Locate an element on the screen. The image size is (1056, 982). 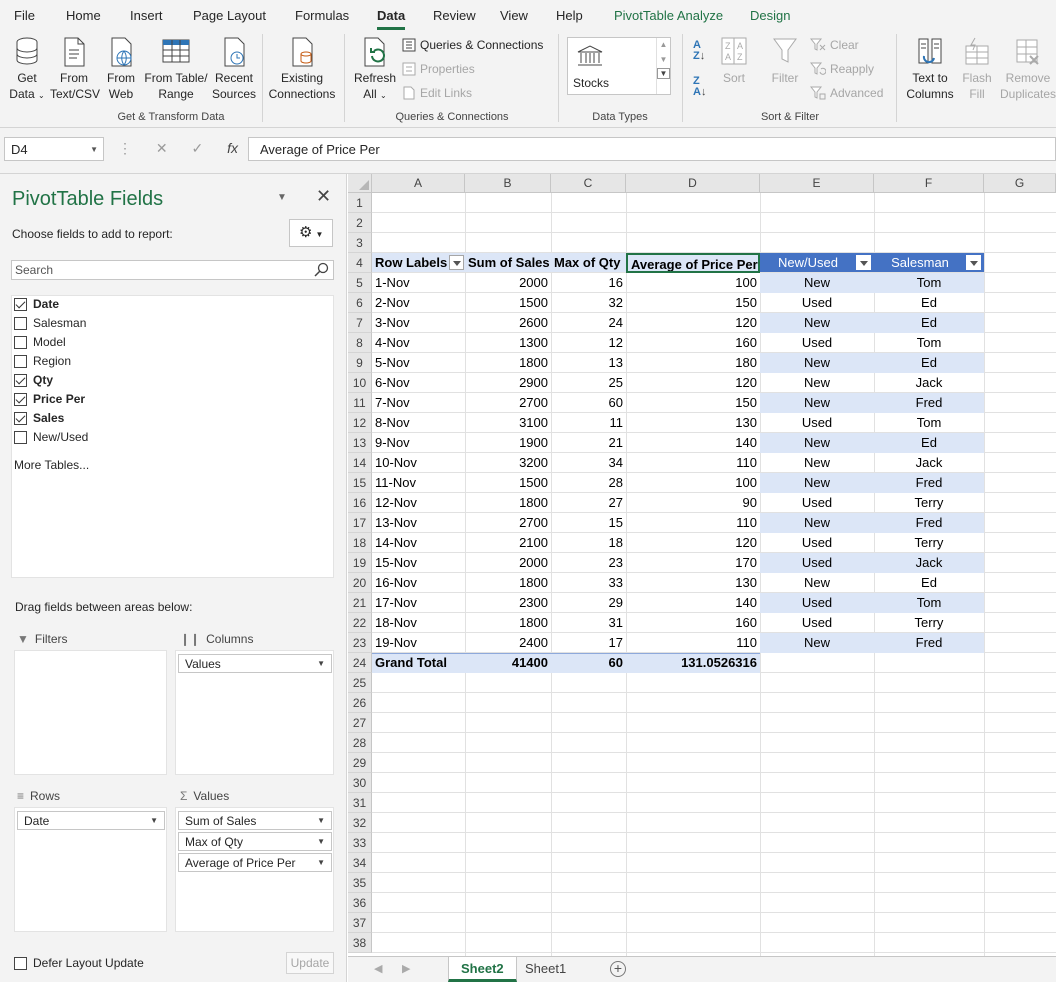
update-button: Update is located at coordinates (310, 963).